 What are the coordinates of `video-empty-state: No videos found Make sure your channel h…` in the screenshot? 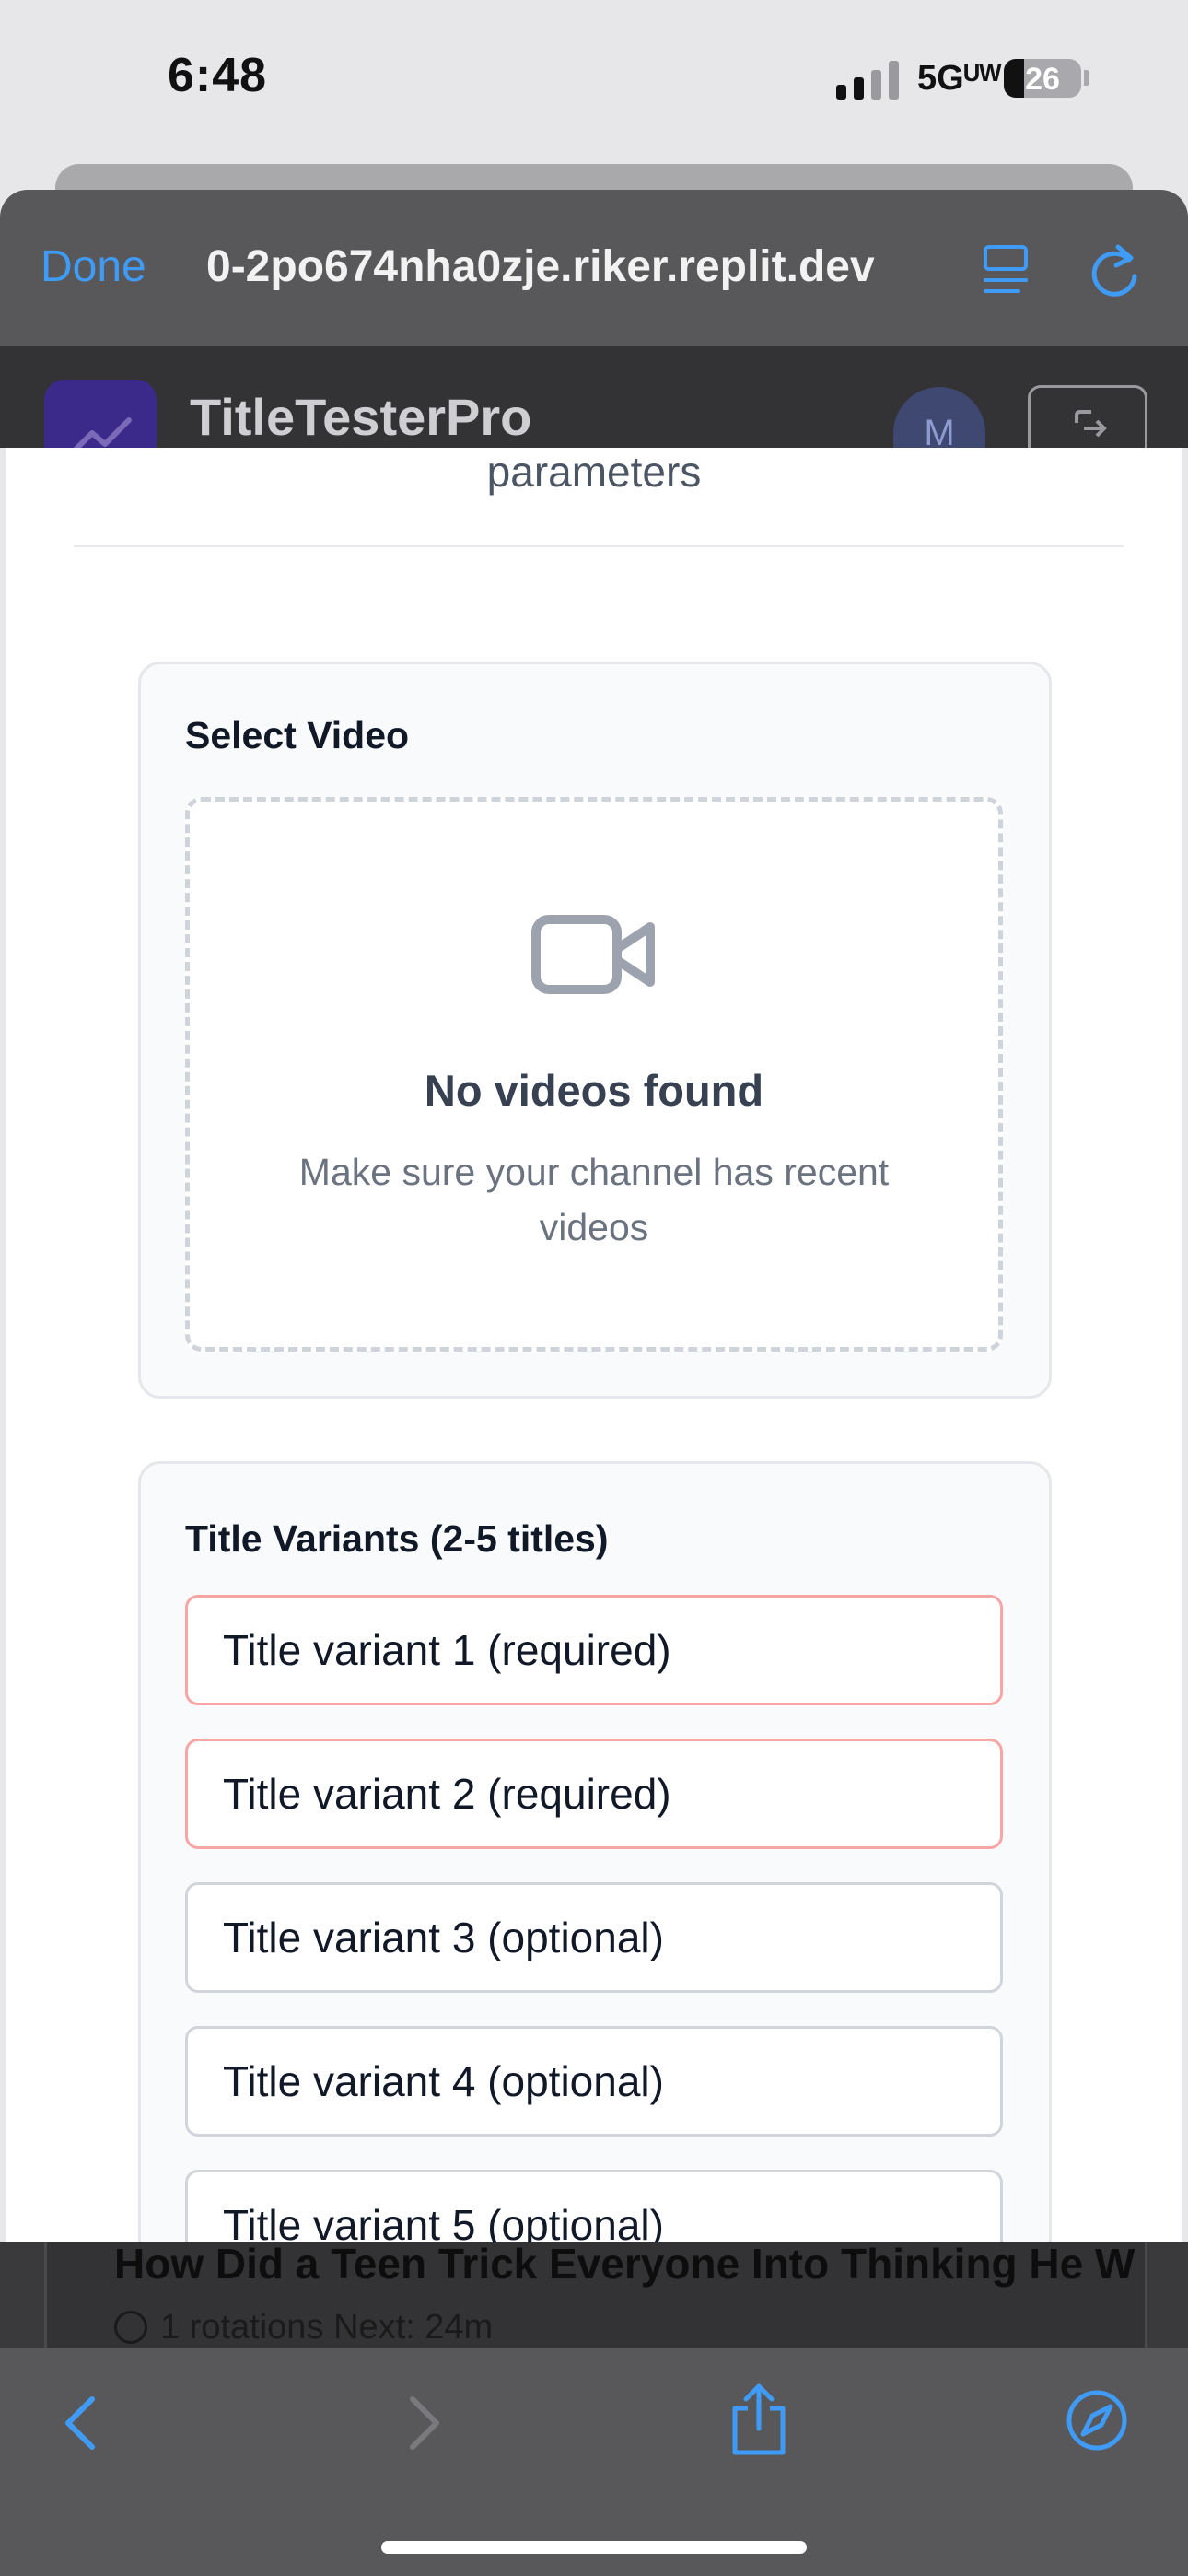 It's located at (594, 1074).